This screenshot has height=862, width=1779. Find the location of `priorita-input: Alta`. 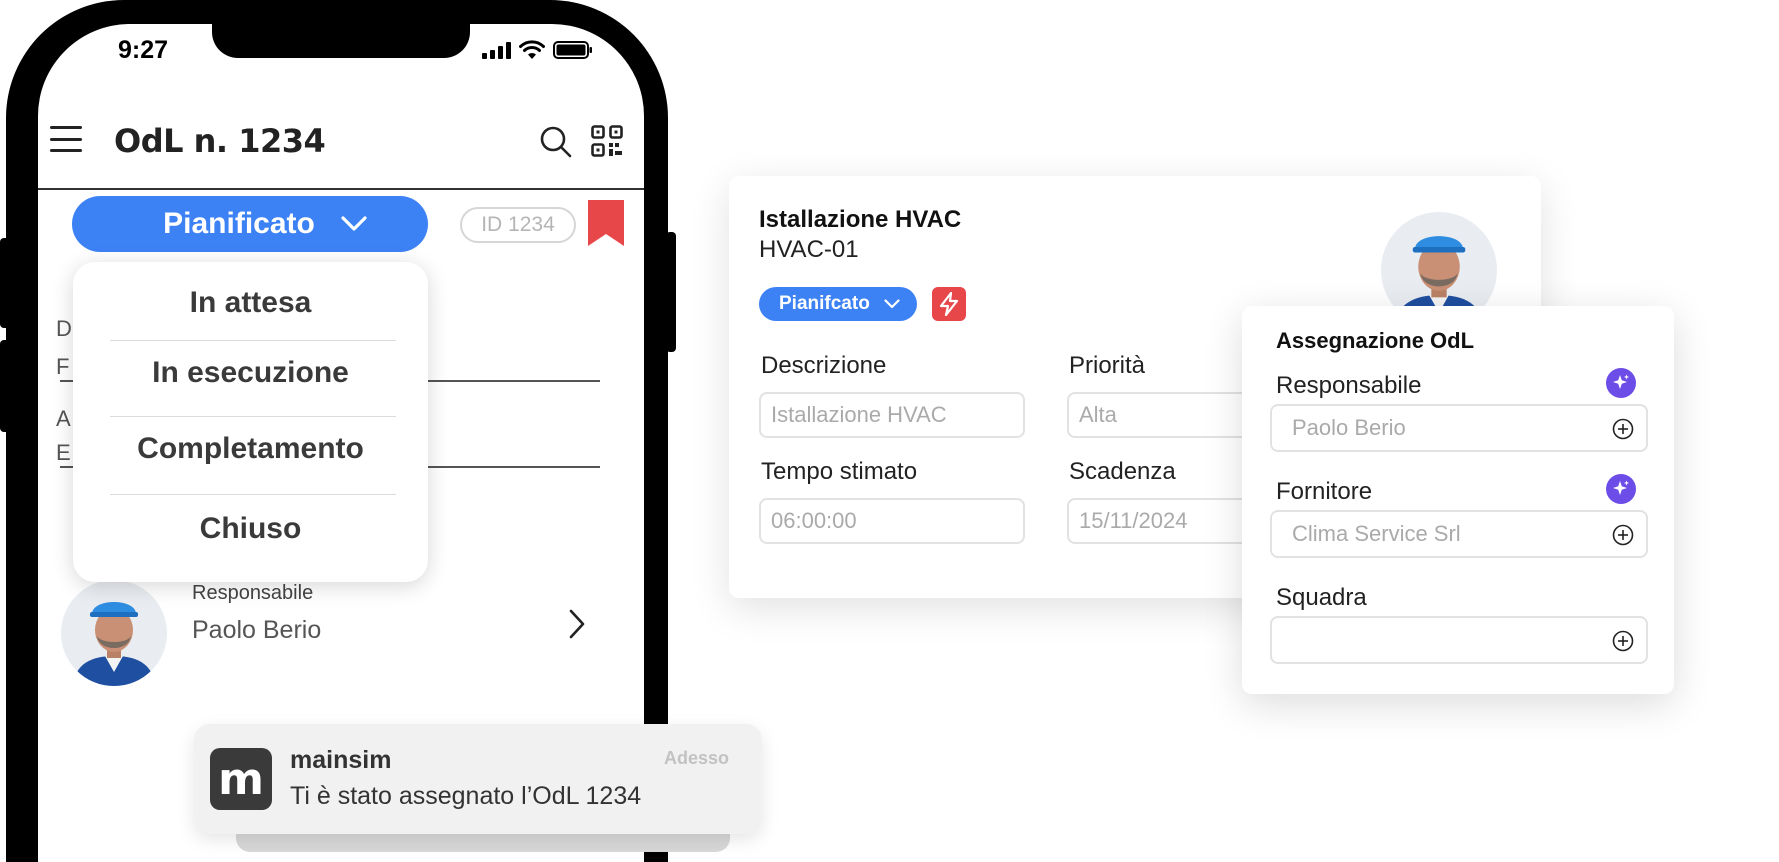

priorita-input: Alta is located at coordinates (1167, 415).